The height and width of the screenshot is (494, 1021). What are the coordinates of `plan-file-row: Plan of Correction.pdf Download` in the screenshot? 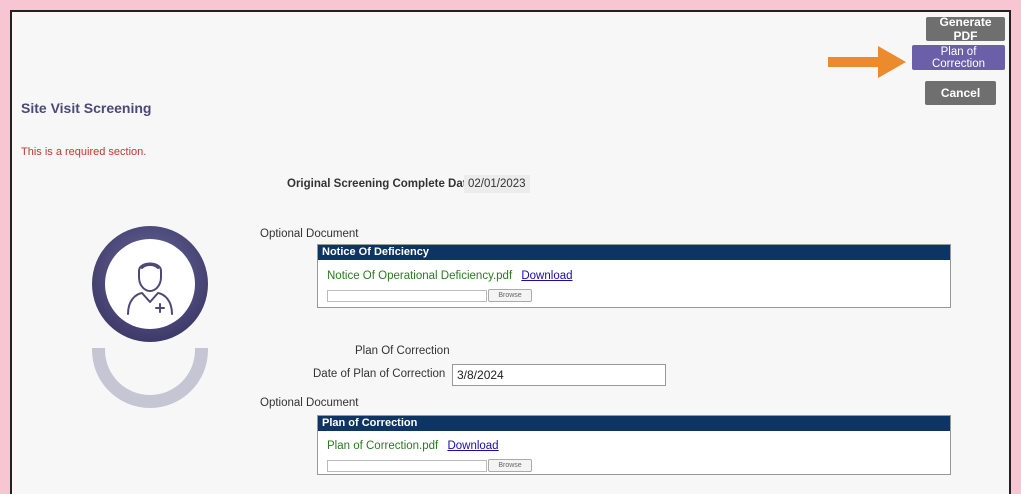 It's located at (413, 446).